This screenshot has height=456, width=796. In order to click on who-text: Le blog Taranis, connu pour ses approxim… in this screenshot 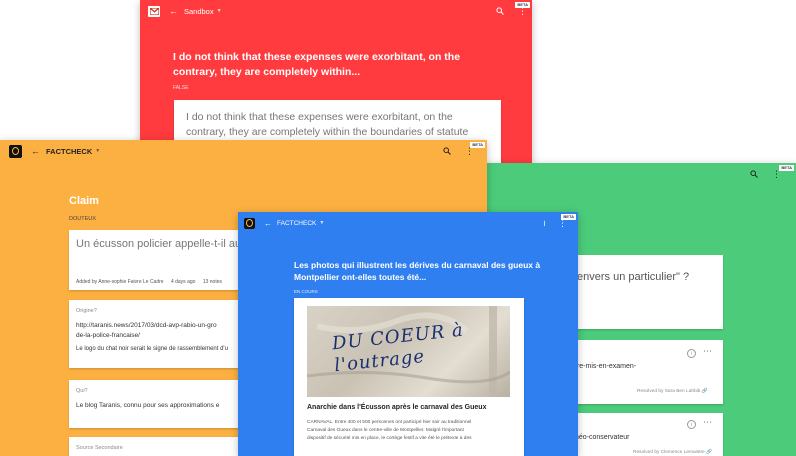, I will do `click(148, 405)`.